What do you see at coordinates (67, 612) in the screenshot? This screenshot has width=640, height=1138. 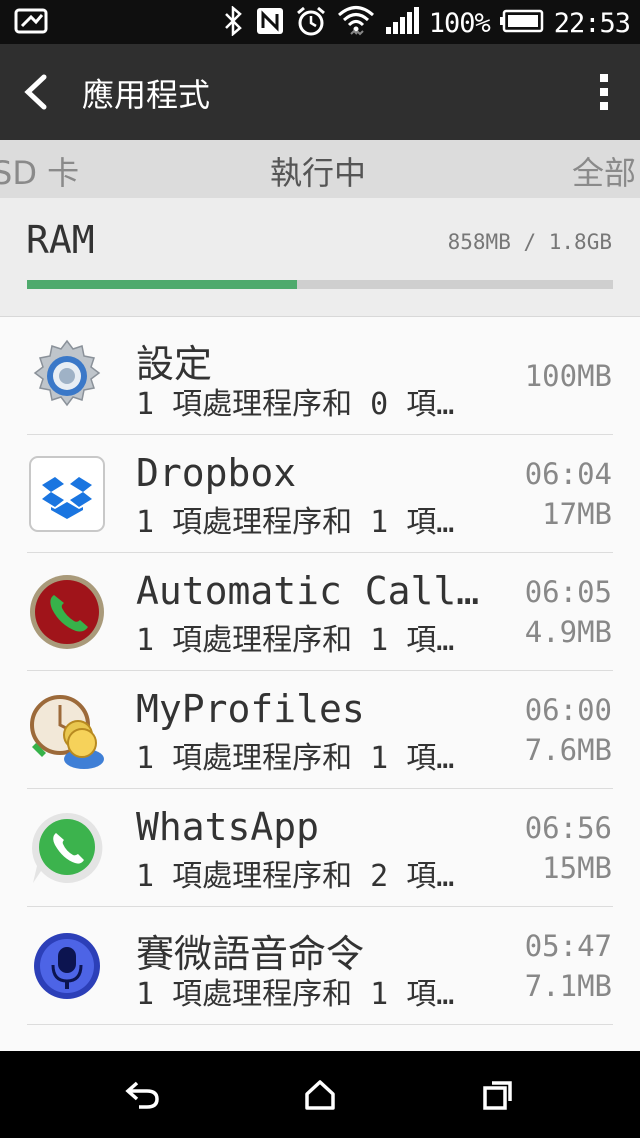 I see `call-recorder-icon` at bounding box center [67, 612].